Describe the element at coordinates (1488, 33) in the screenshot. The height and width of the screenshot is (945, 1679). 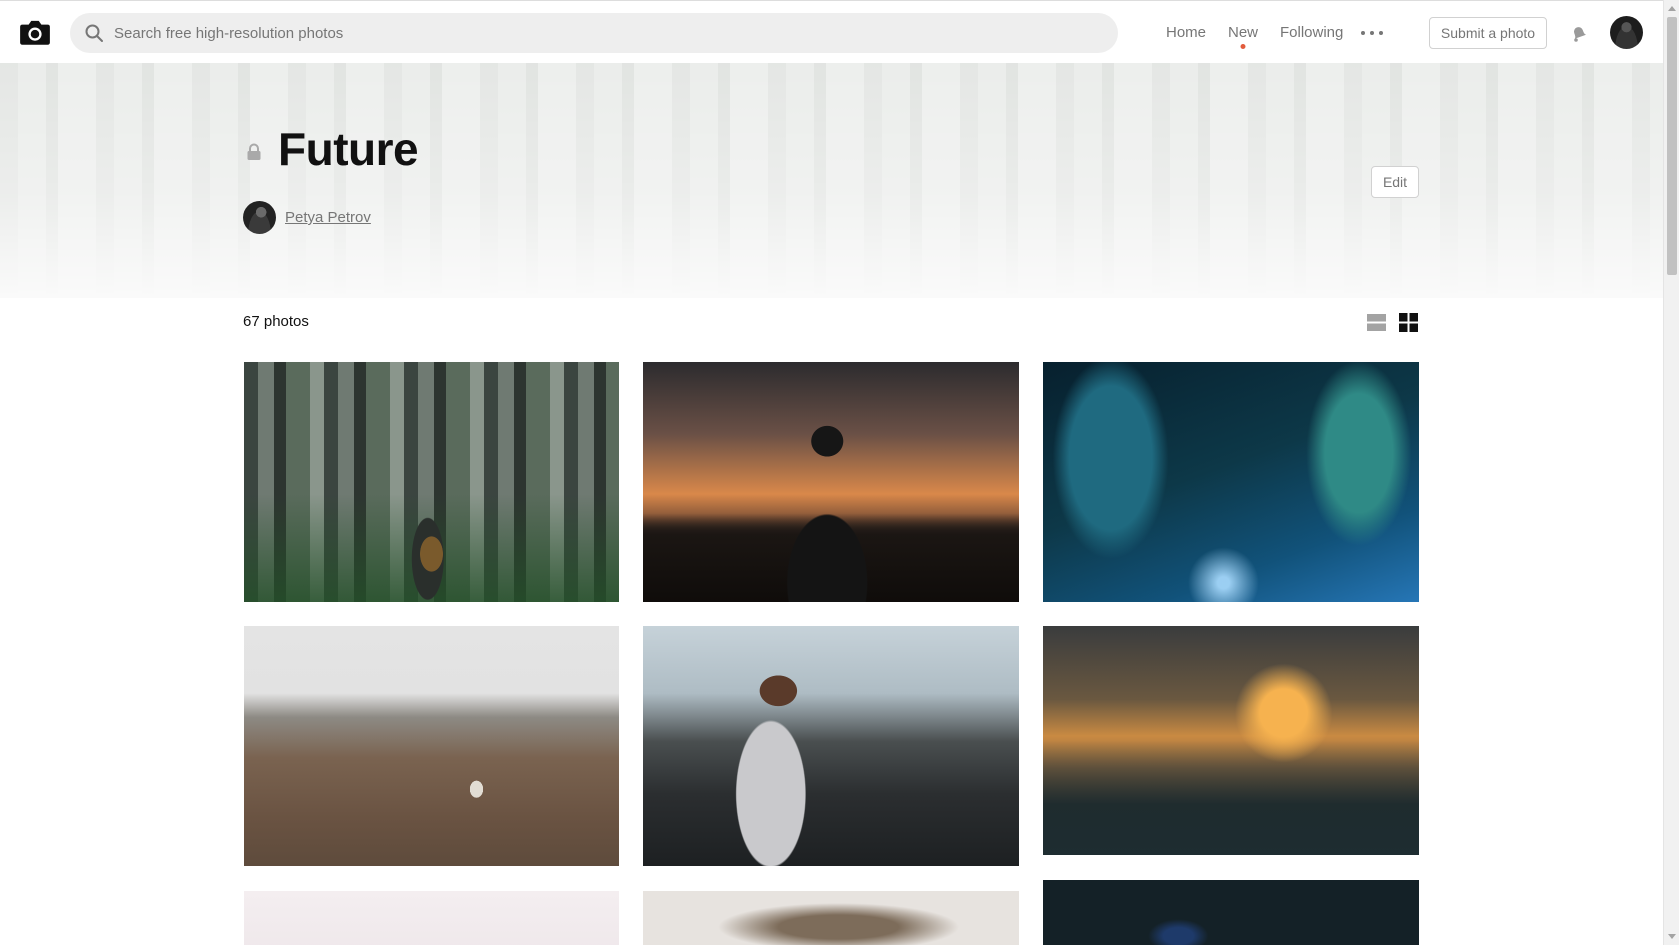
I see `submit-photo-button: Submit a photo` at that location.